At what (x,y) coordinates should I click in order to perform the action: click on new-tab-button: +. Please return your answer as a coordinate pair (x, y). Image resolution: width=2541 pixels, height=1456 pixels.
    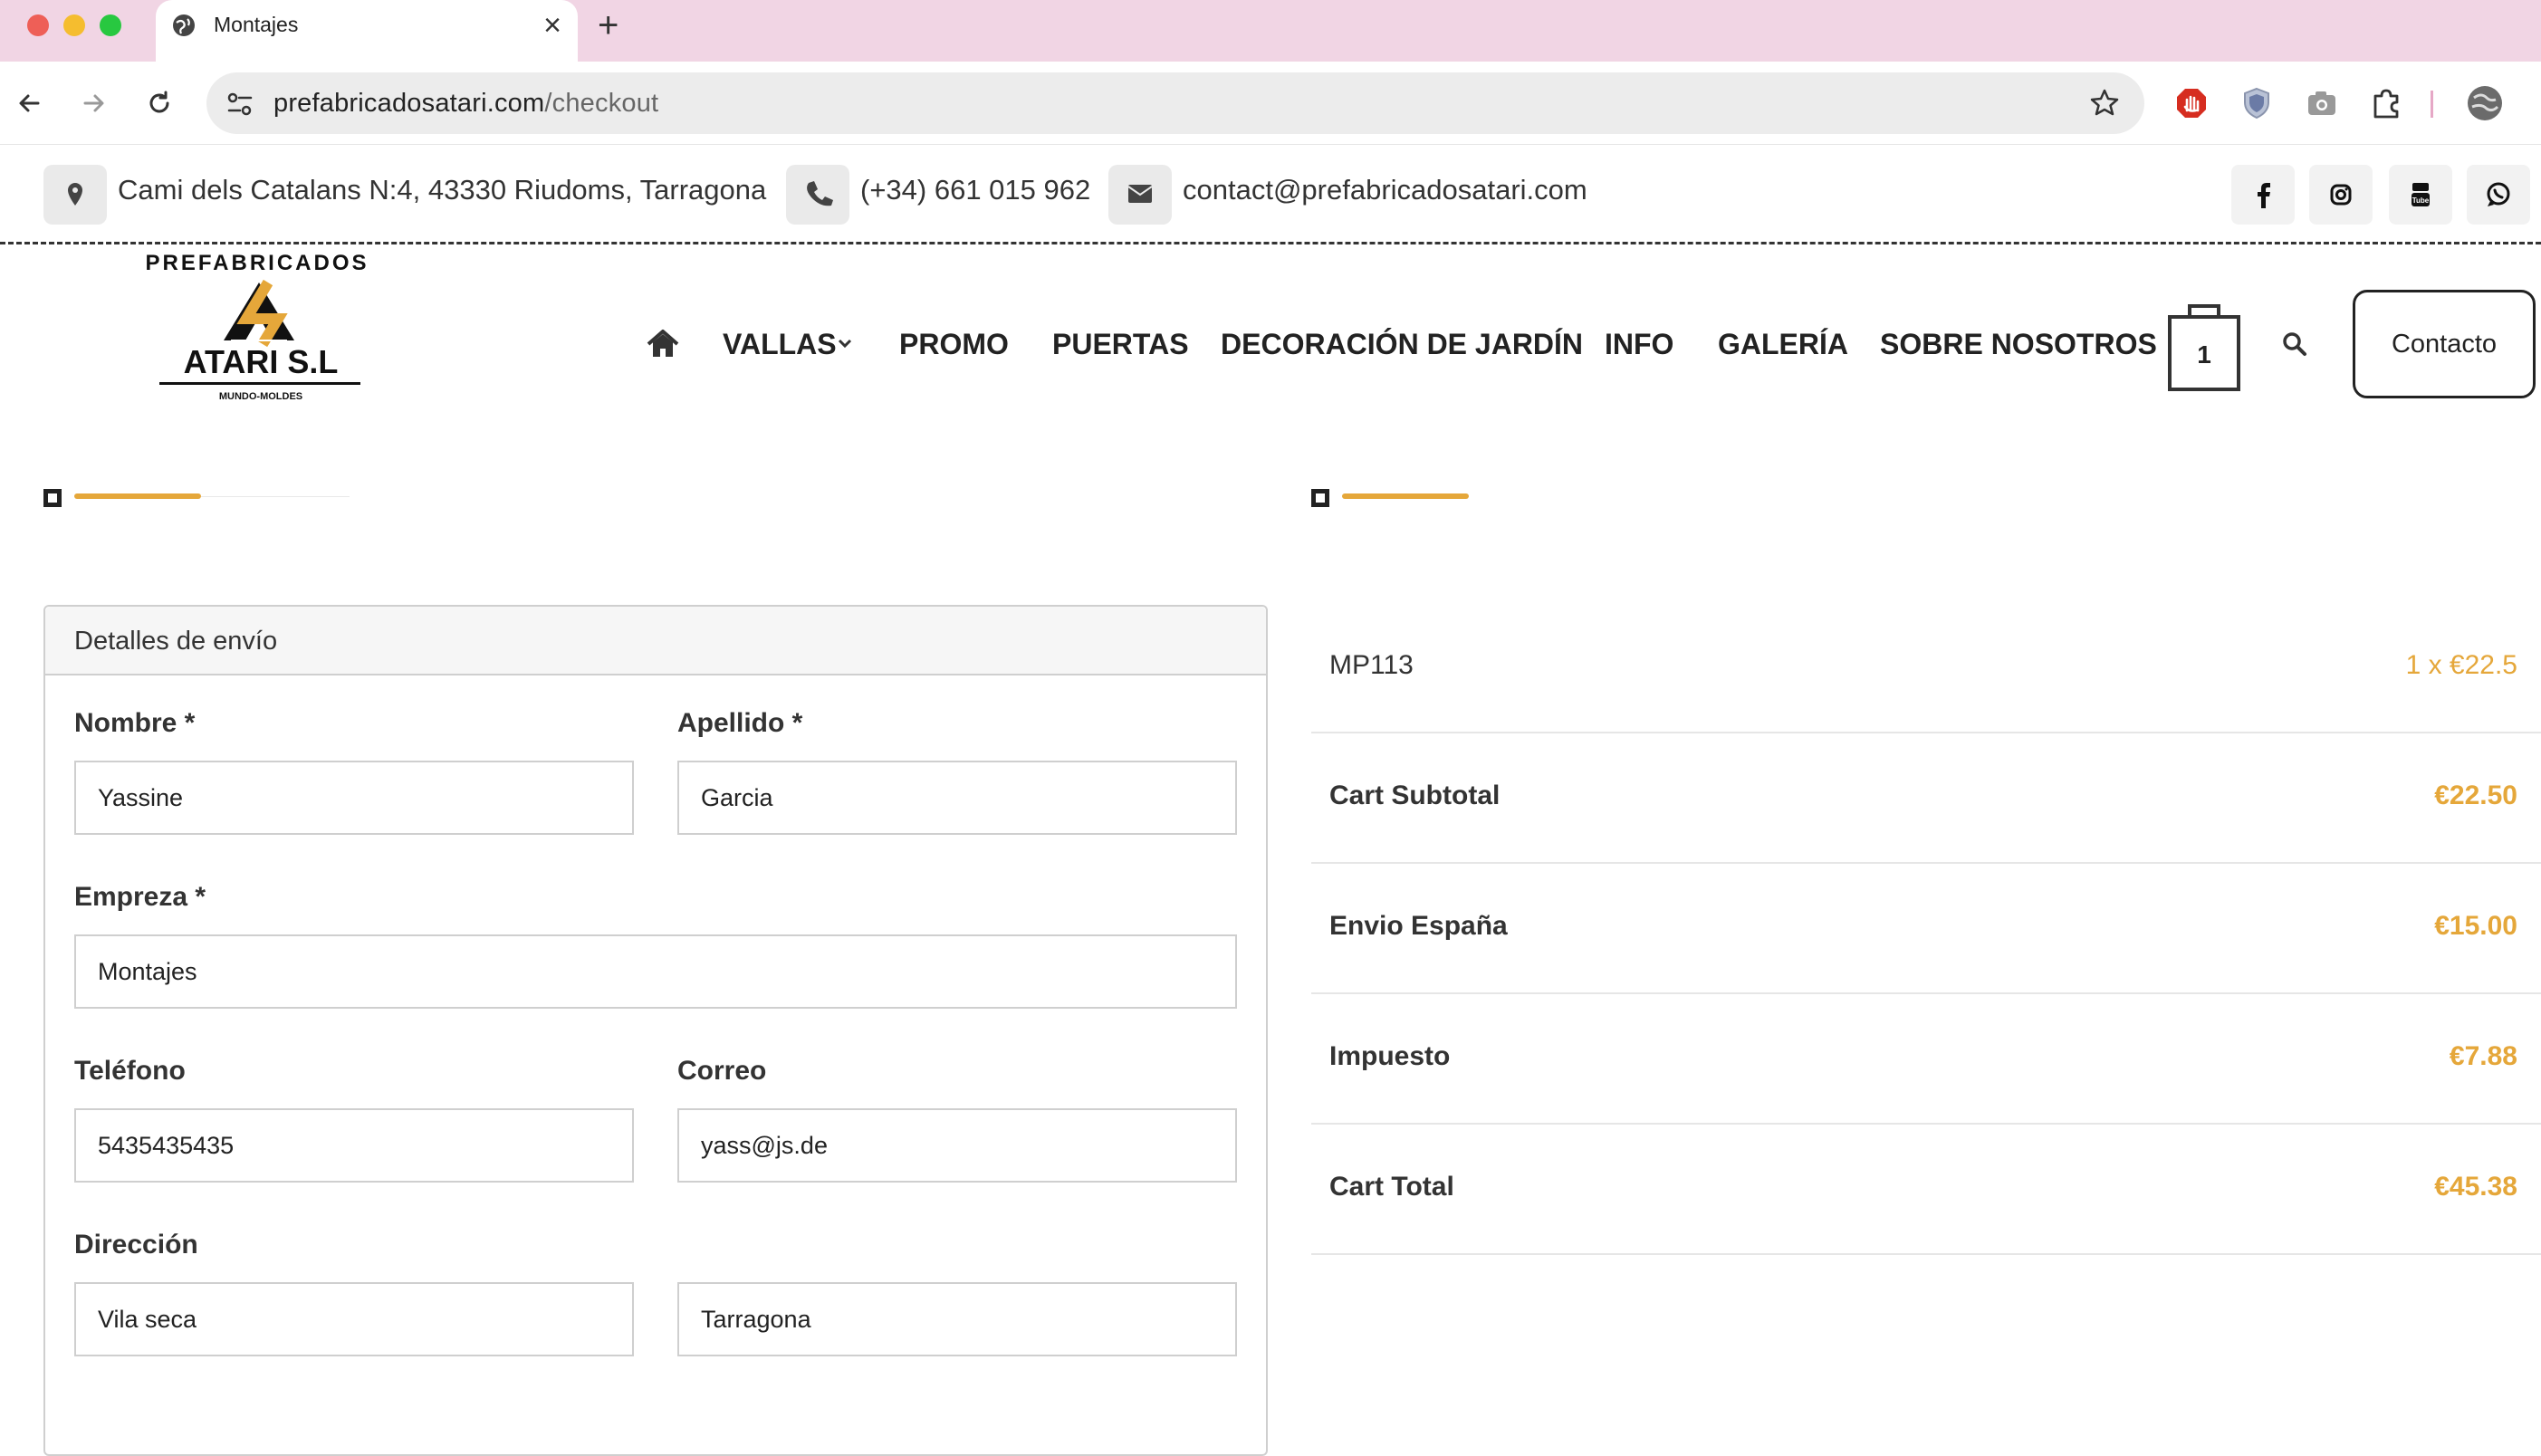
    Looking at the image, I should click on (608, 25).